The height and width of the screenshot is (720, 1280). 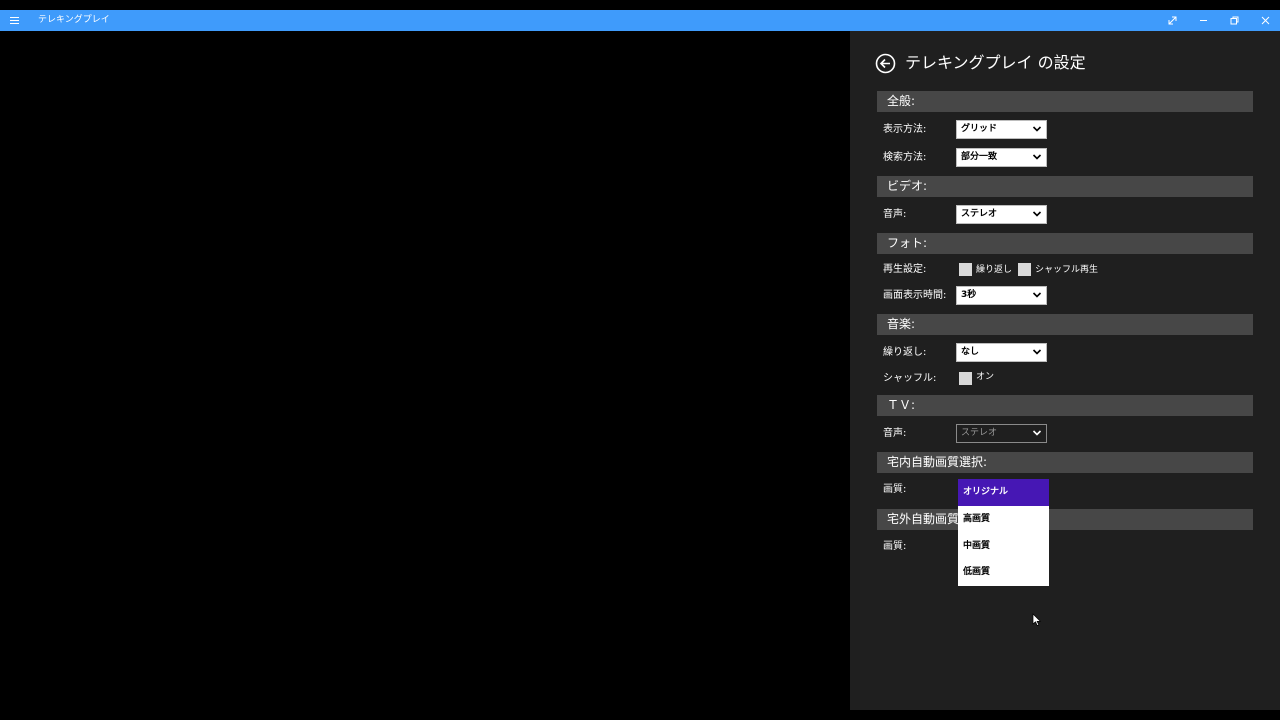 What do you see at coordinates (977, 519) in the screenshot?
I see `option-label: 高画質` at bounding box center [977, 519].